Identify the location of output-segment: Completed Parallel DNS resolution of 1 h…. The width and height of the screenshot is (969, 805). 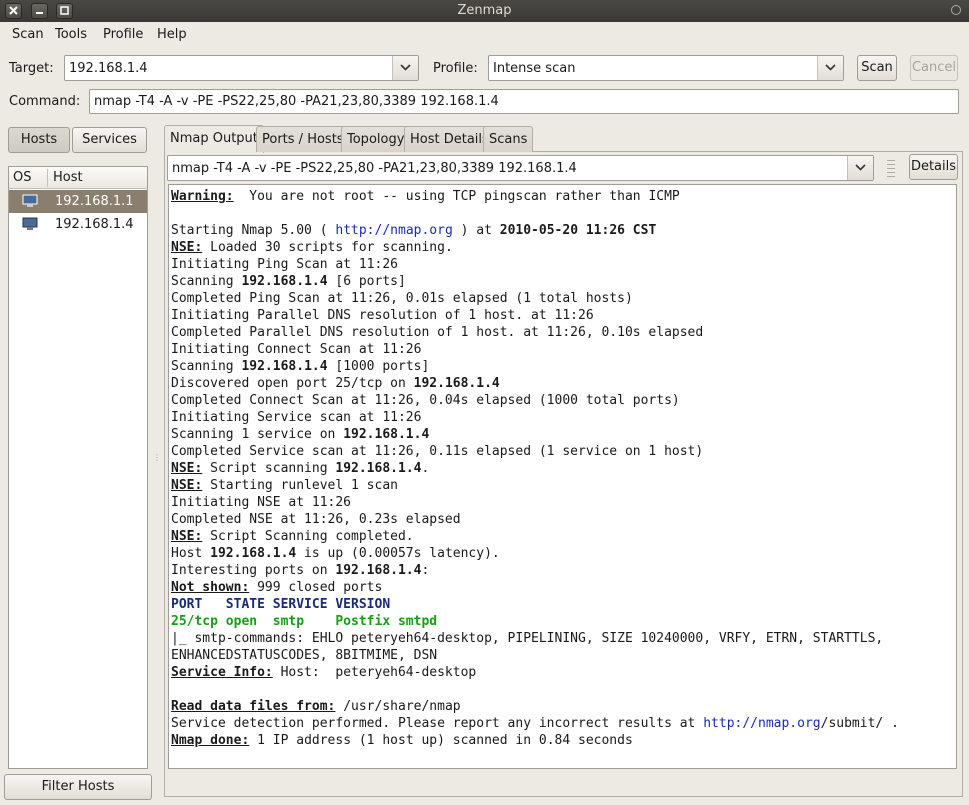
(437, 332).